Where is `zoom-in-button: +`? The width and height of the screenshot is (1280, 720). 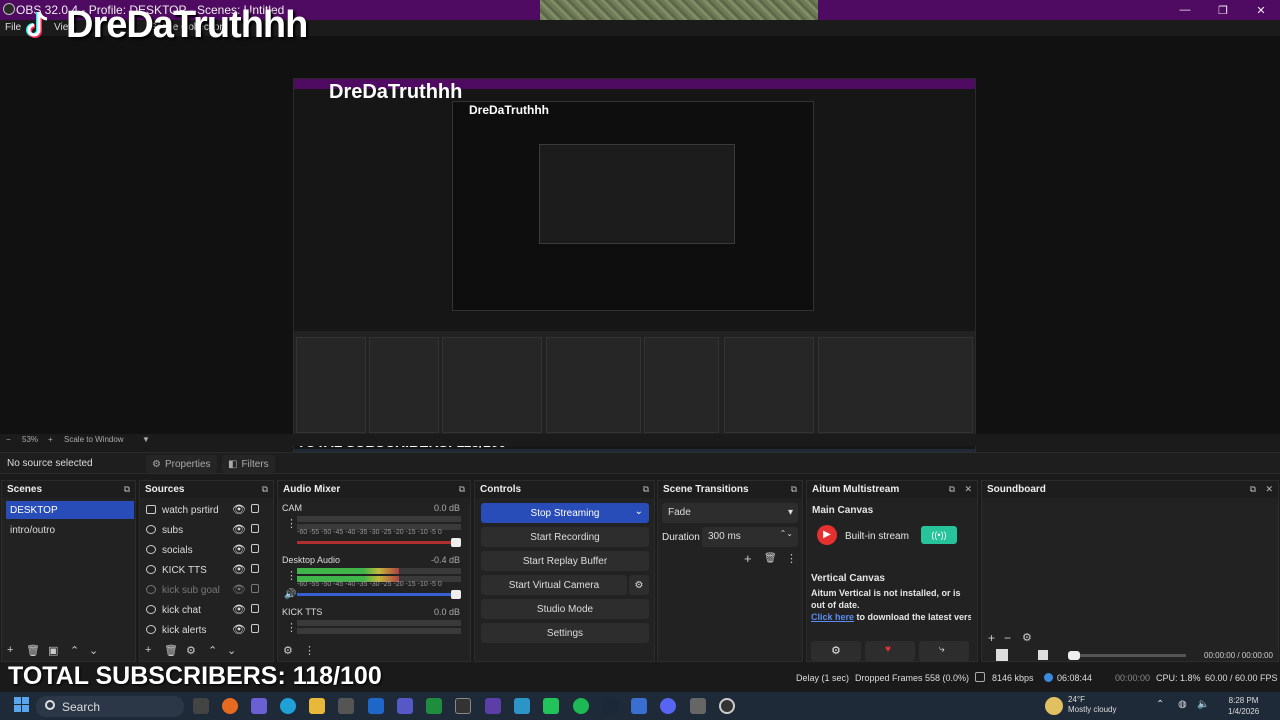 zoom-in-button: + is located at coordinates (50, 439).